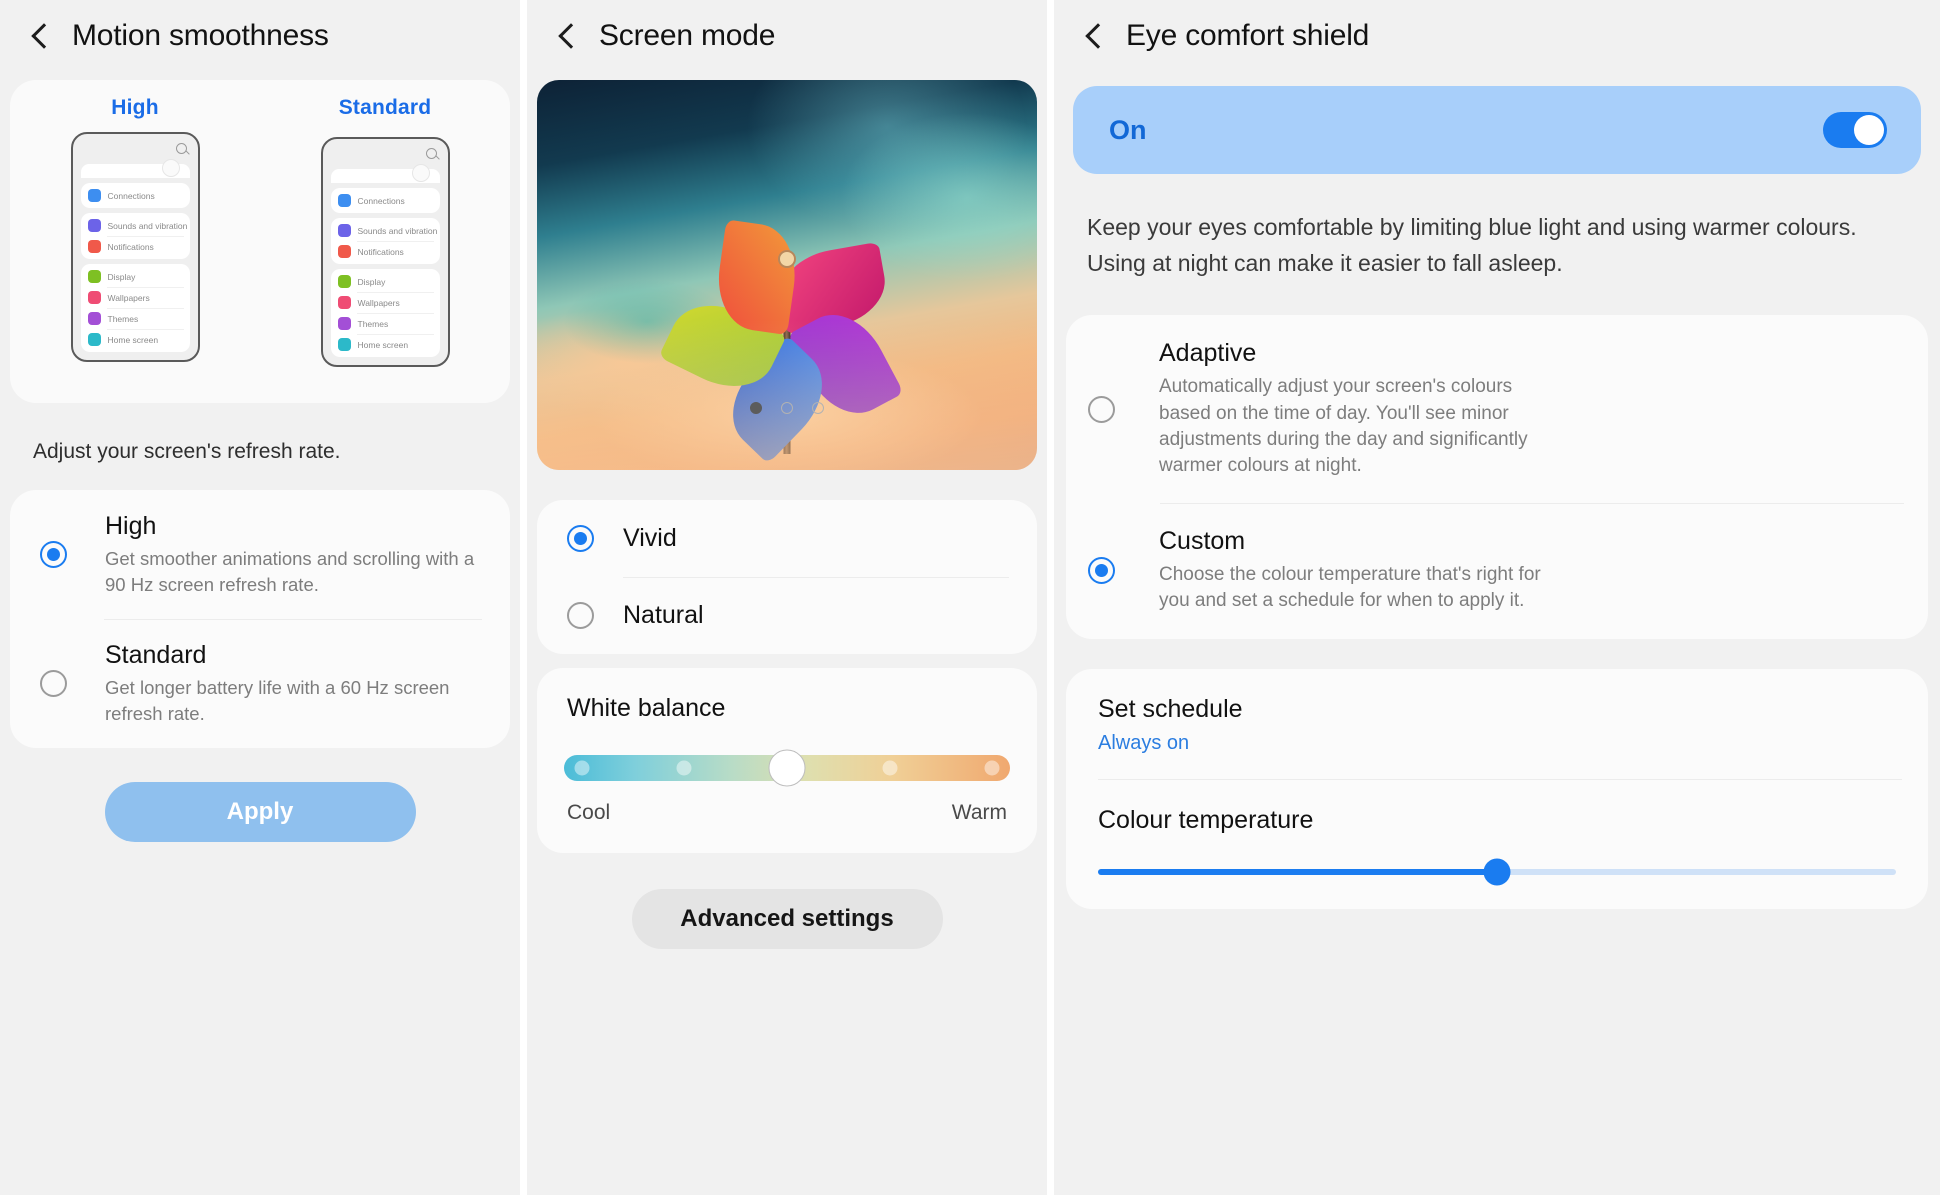 This screenshot has width=1940, height=1195. What do you see at coordinates (646, 708) in the screenshot?
I see `white-balance-title: White balance` at bounding box center [646, 708].